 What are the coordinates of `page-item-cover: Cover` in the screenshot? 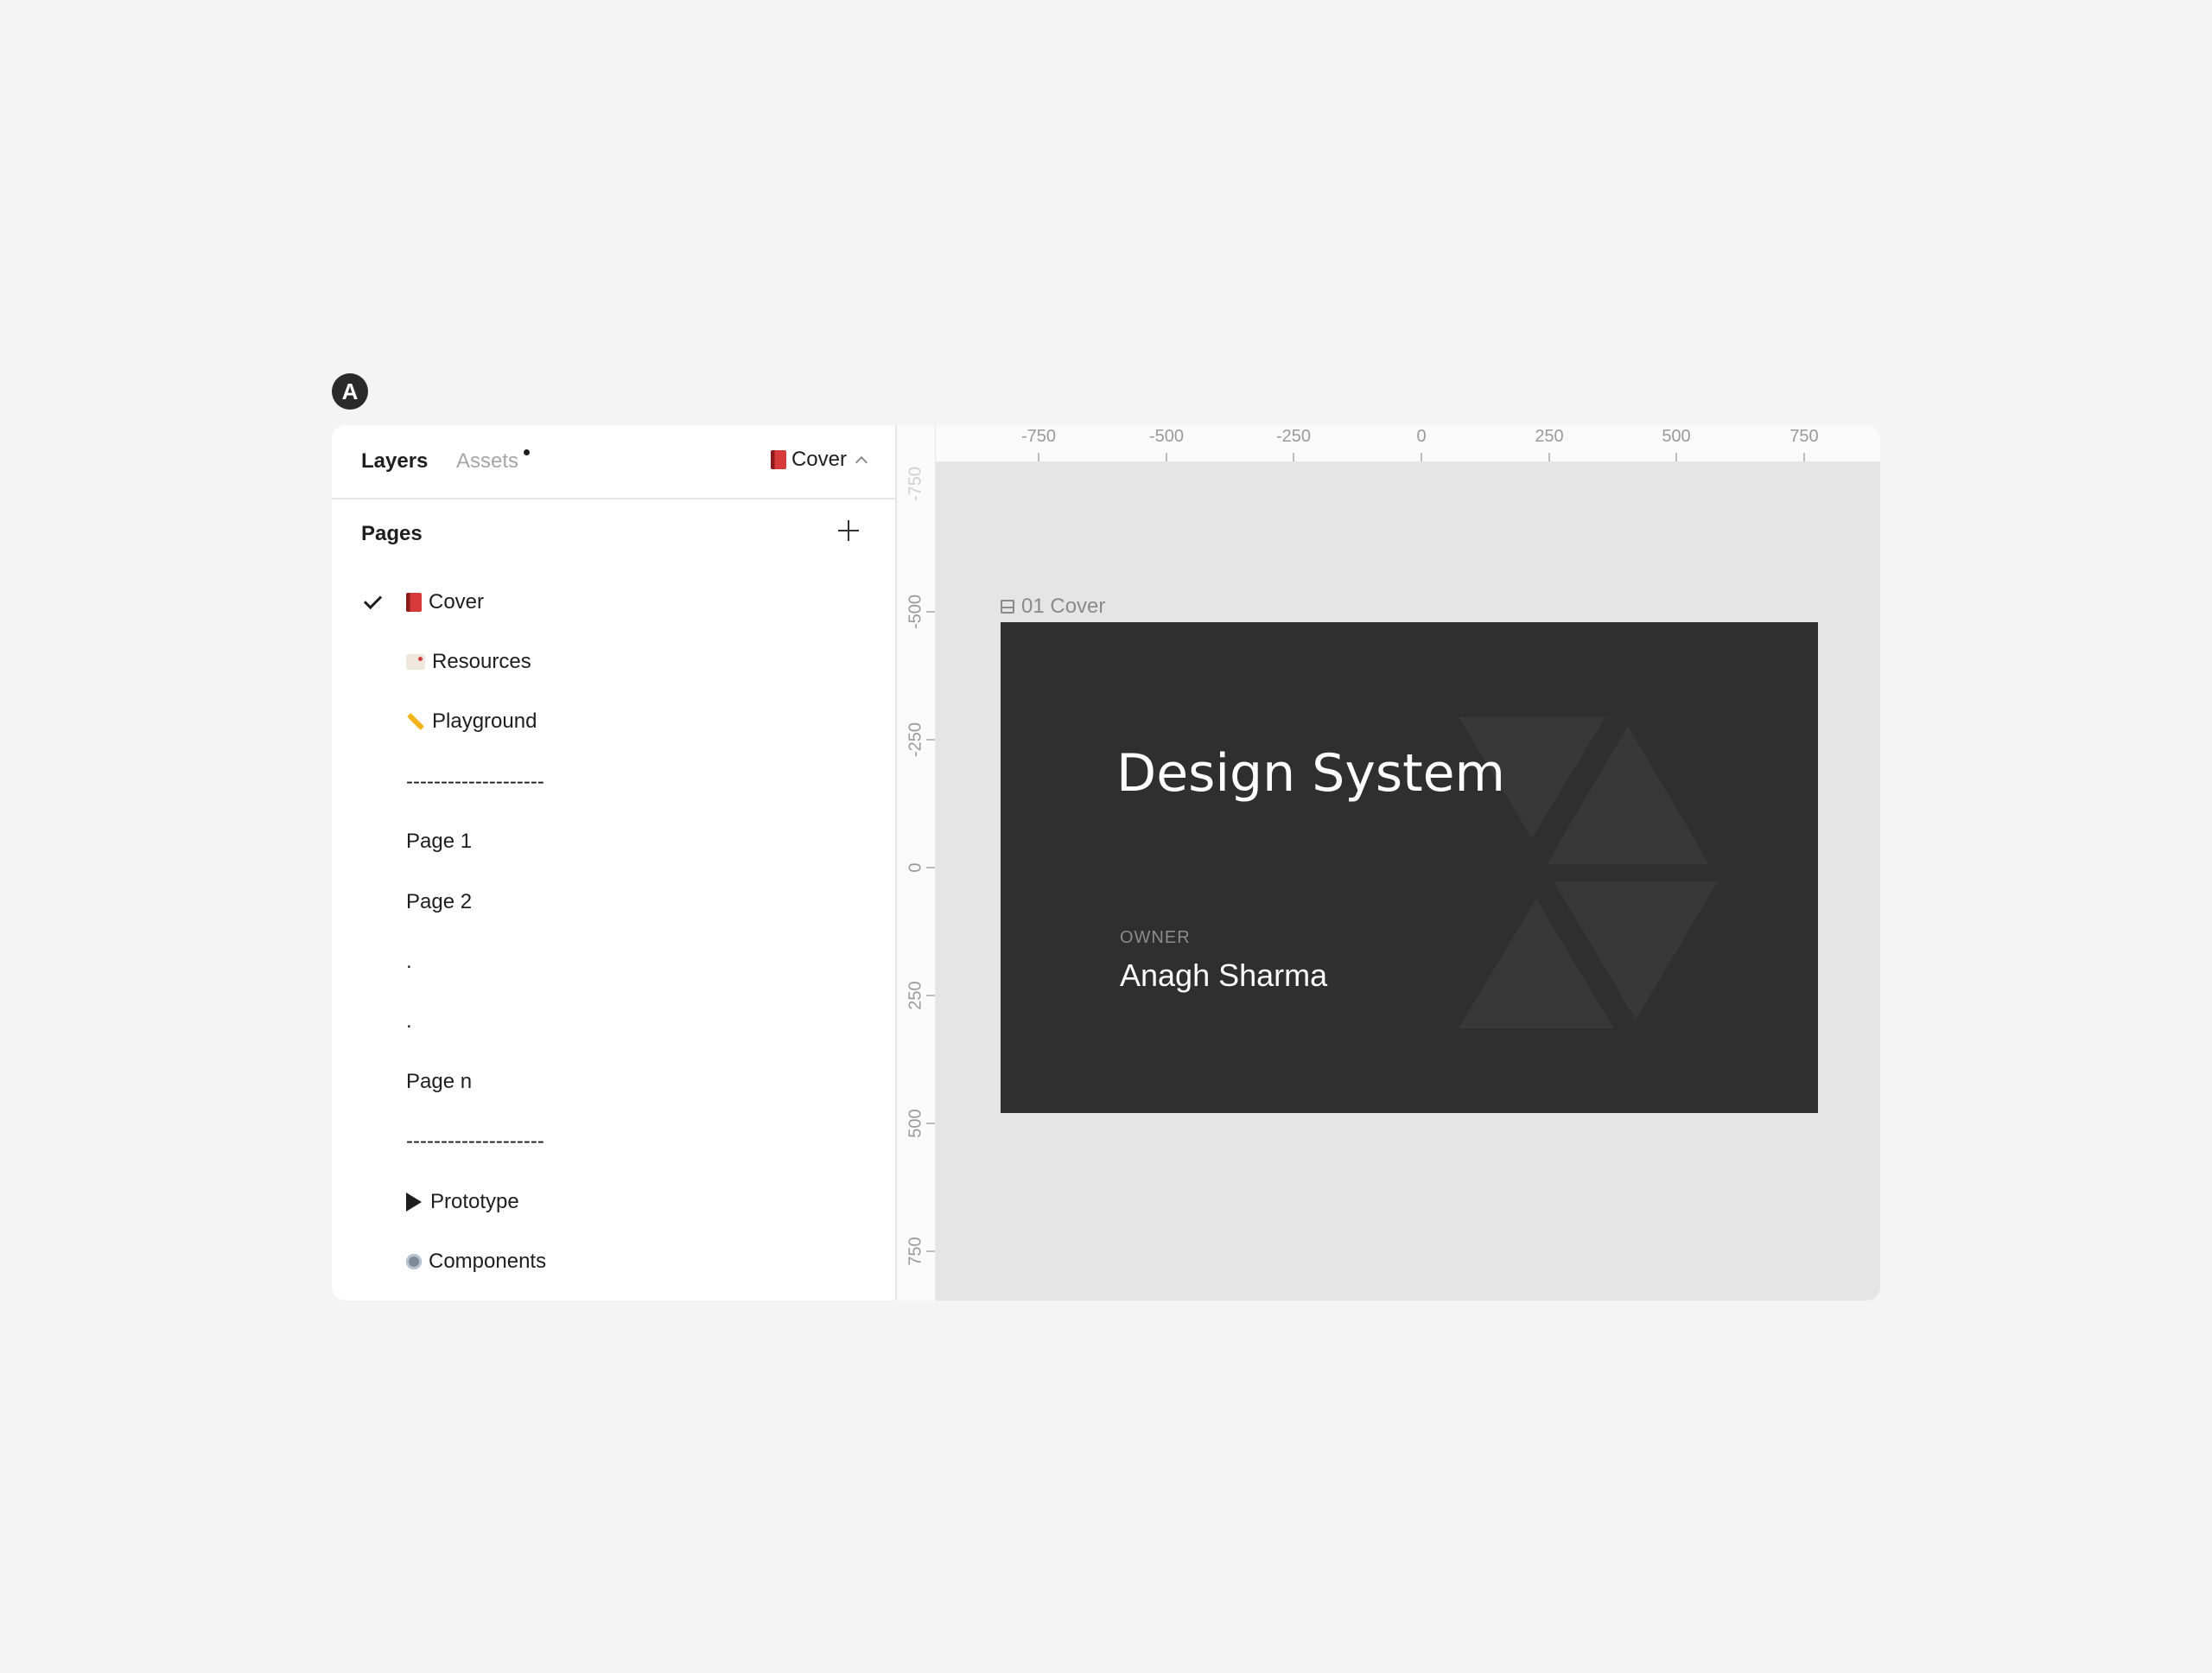 It's located at (613, 602).